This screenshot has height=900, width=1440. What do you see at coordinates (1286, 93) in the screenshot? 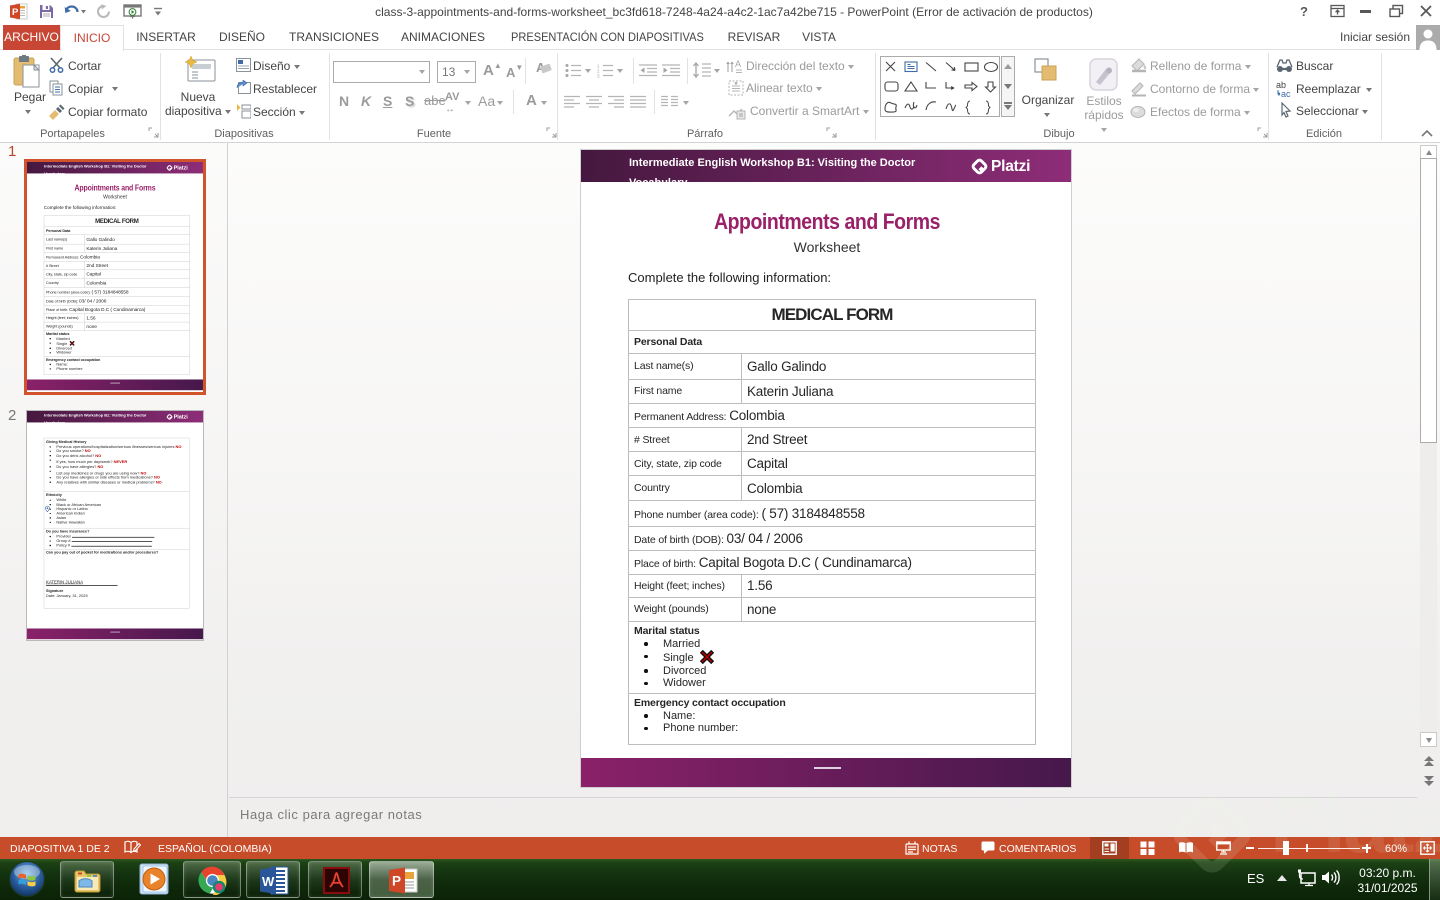
I see `svg-text: ac` at bounding box center [1286, 93].